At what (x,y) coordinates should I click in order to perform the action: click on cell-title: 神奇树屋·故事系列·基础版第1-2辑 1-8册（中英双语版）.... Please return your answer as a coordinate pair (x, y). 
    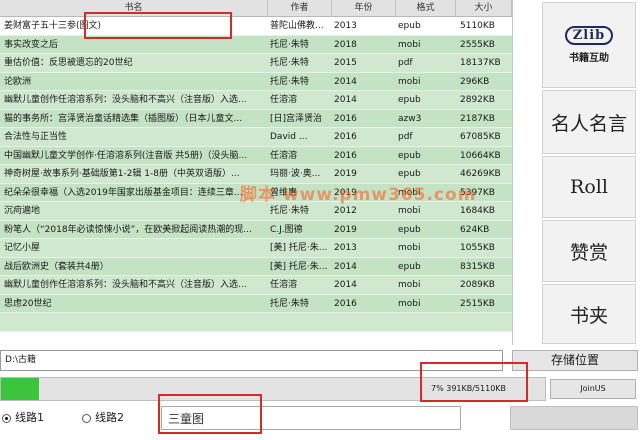
    Looking at the image, I should click on (122, 174).